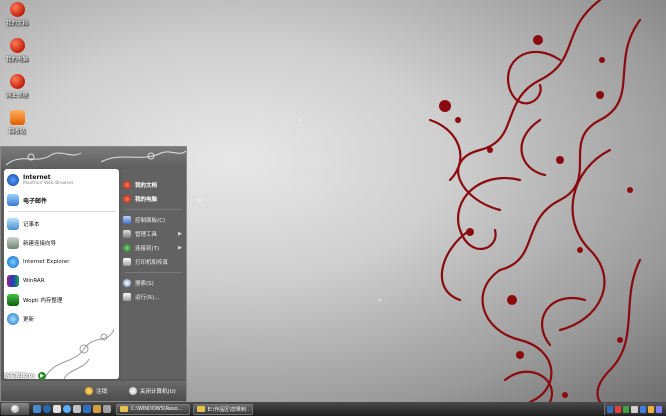 Image resolution: width=666 pixels, height=416 pixels. What do you see at coordinates (147, 249) in the screenshot?
I see `right-item-label: 连接到(T)` at bounding box center [147, 249].